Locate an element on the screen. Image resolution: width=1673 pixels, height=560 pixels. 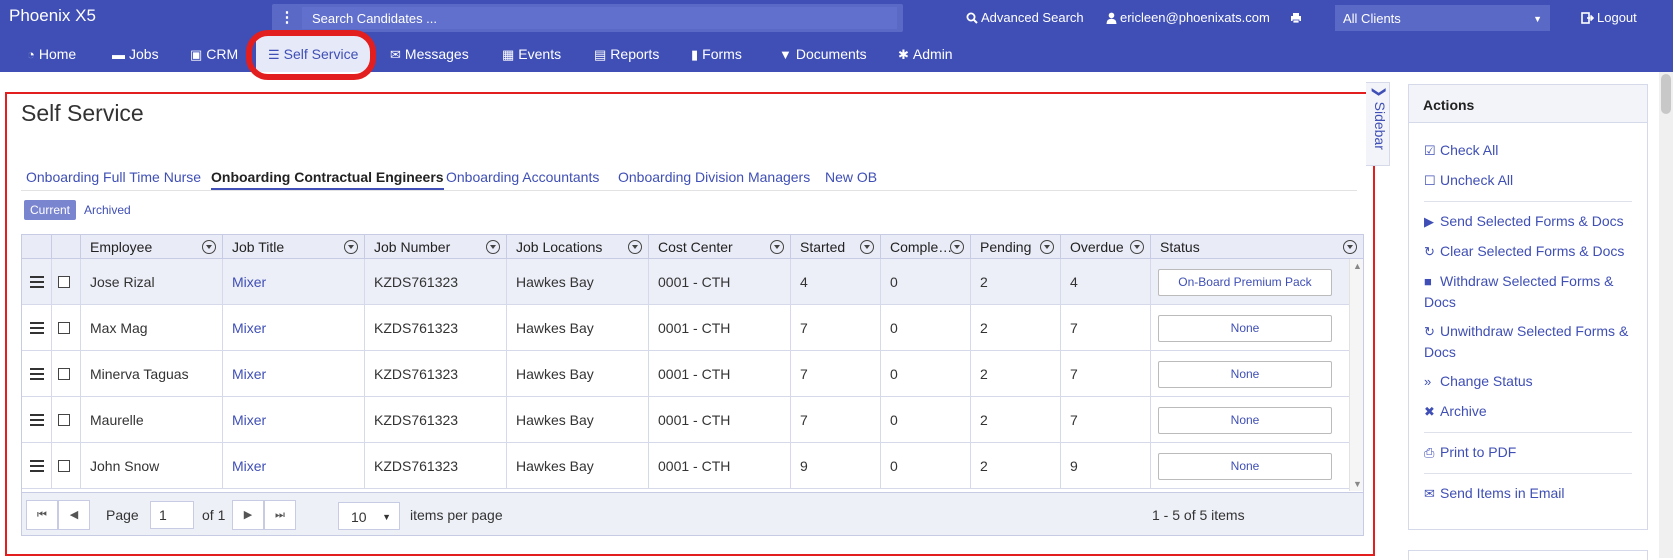
nav-reports: ▤ Reports is located at coordinates (626, 54).